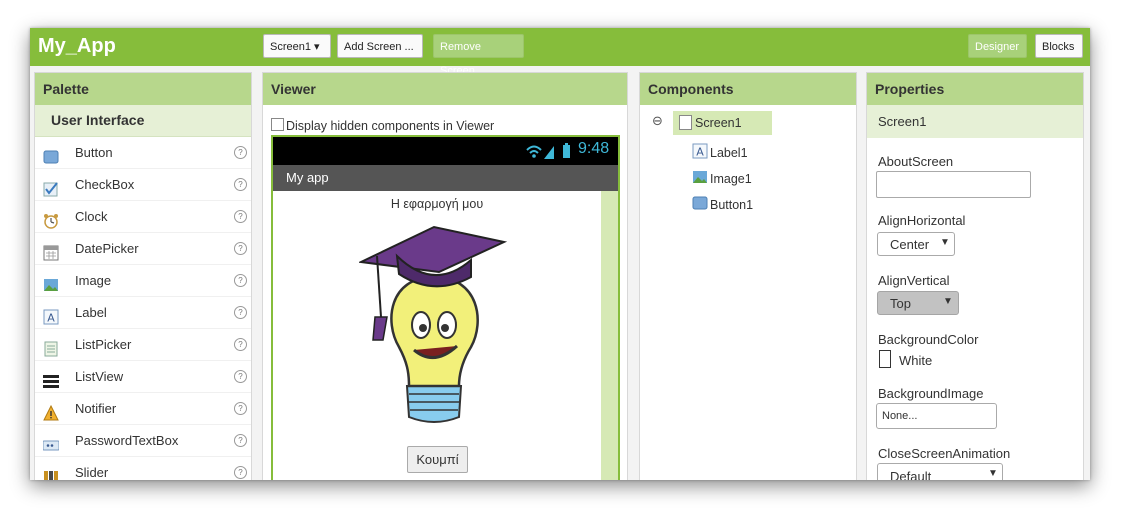 The image size is (1132, 524). I want to click on palette-item-passwordtextbox: PasswordTextBox ?, so click(143, 441).